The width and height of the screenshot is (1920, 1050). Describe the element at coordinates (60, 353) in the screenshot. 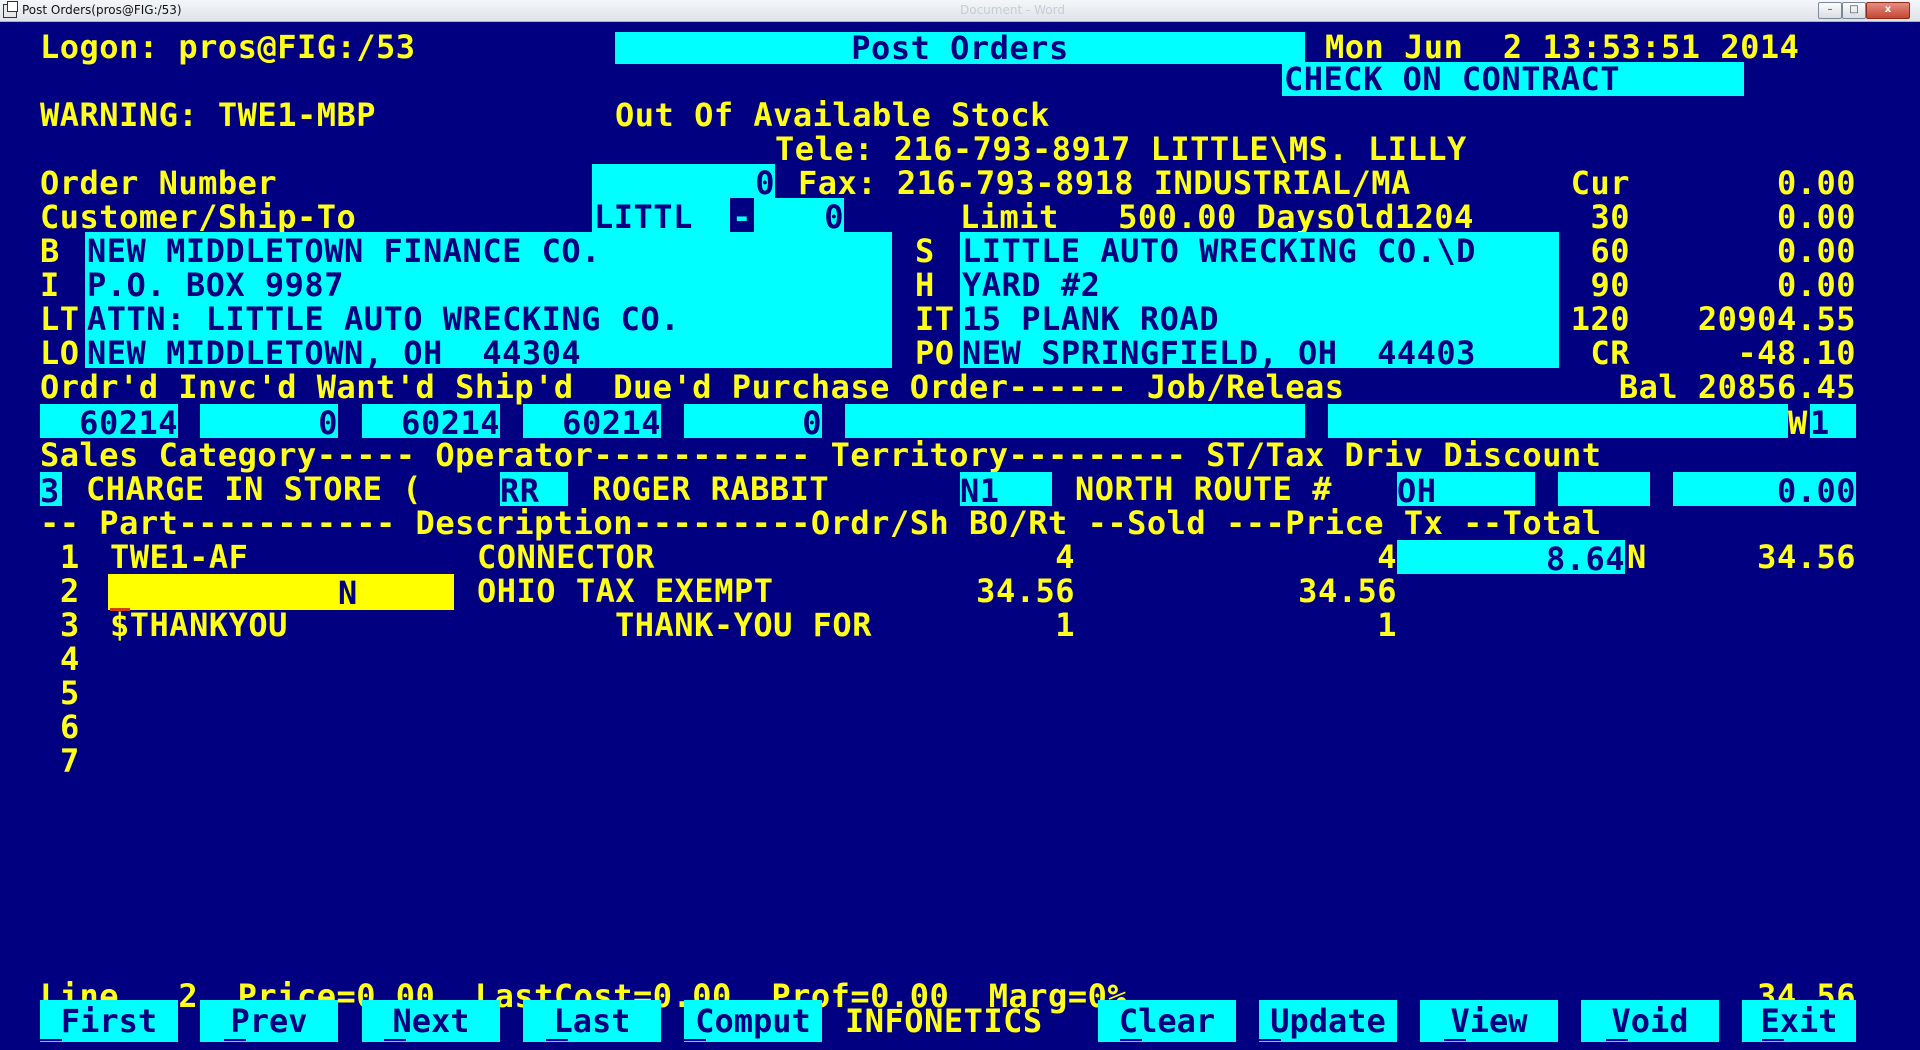

I see `bill-to-row-label: LO` at that location.